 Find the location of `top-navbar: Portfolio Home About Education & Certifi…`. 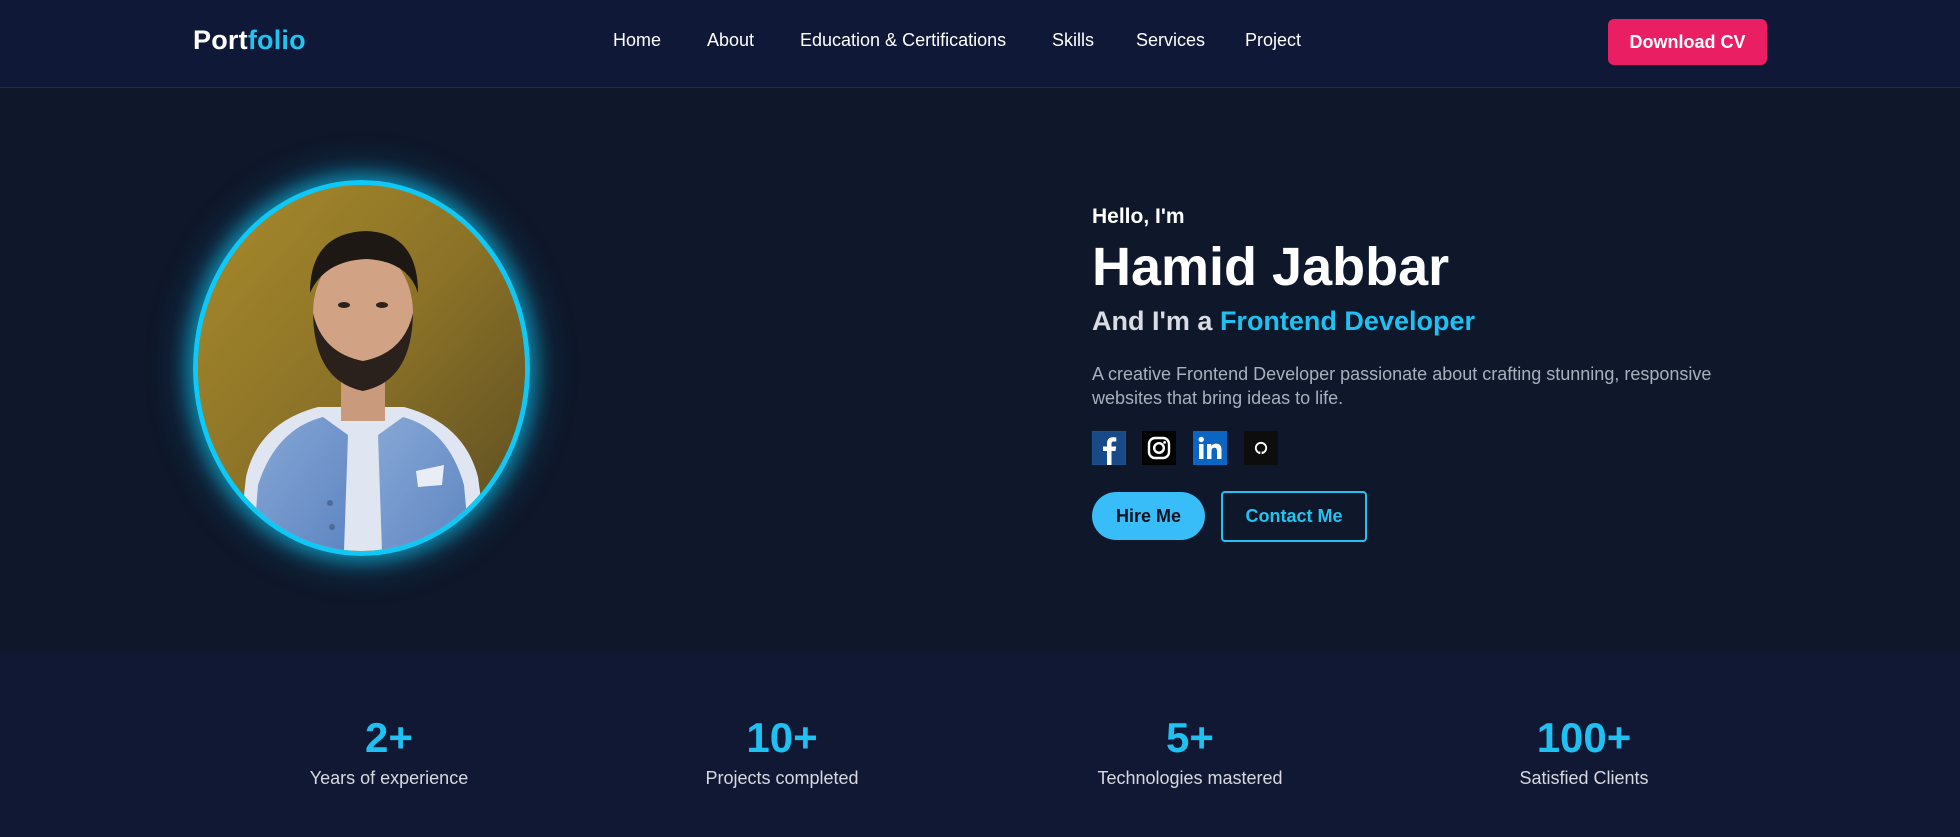

top-navbar: Portfolio Home About Education & Certifi… is located at coordinates (980, 44).